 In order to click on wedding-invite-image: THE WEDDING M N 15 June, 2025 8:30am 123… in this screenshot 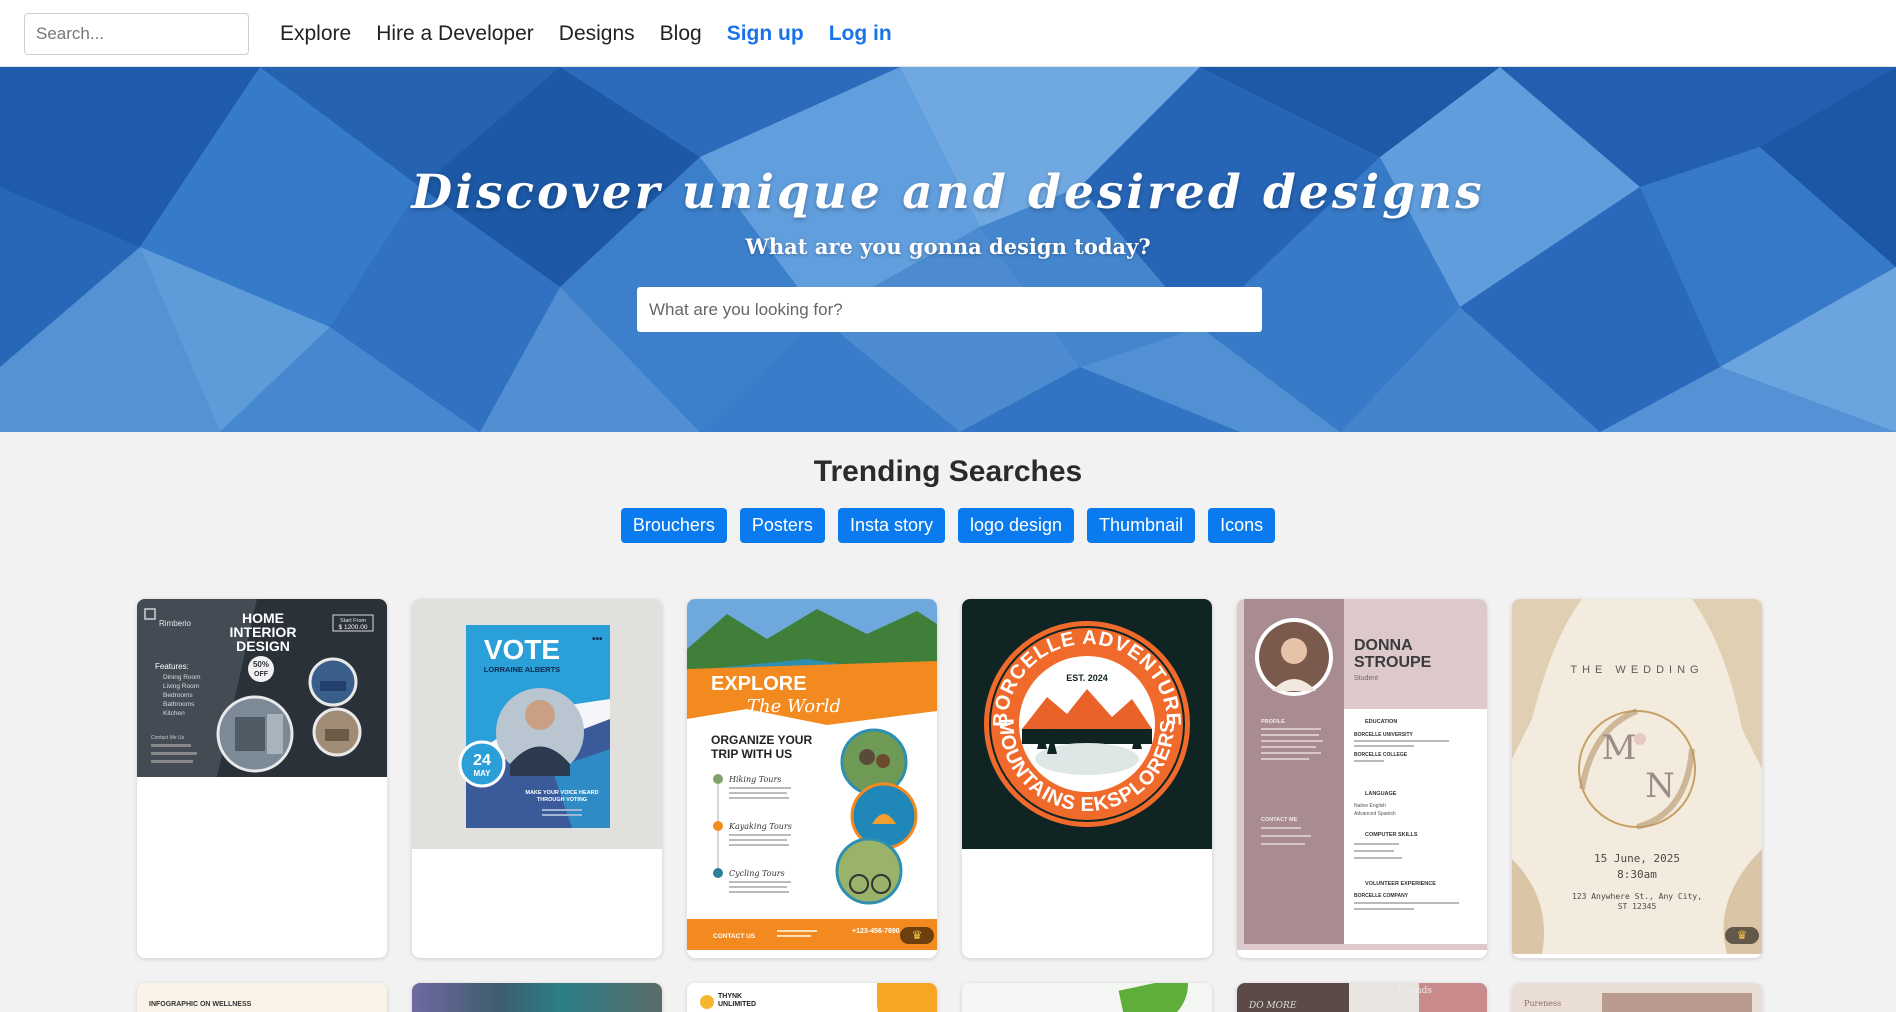, I will do `click(1637, 776)`.